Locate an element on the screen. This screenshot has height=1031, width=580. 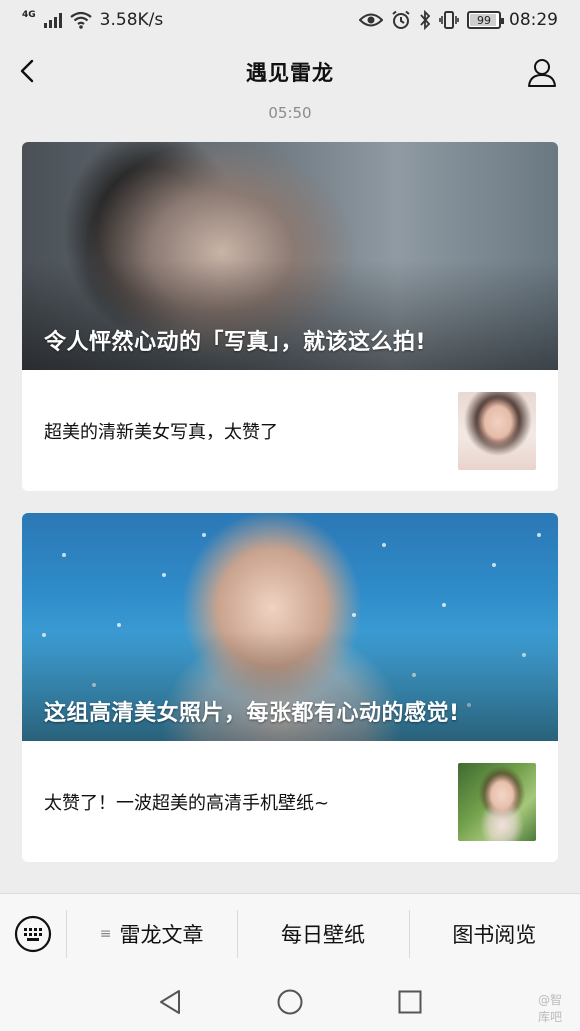
system-back-button is located at coordinates (170, 1002).